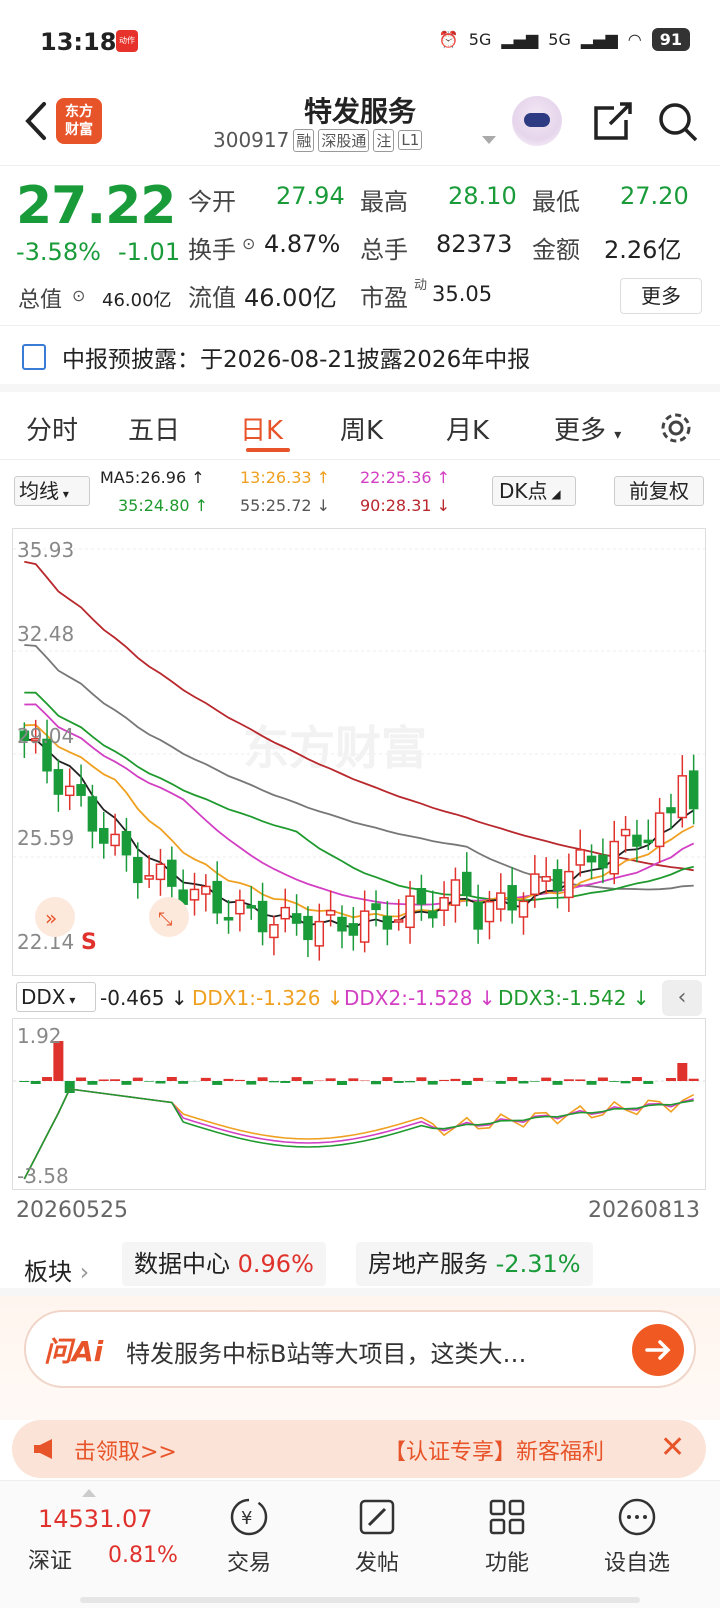  I want to click on signal-5g-1: 5G, so click(480, 39).